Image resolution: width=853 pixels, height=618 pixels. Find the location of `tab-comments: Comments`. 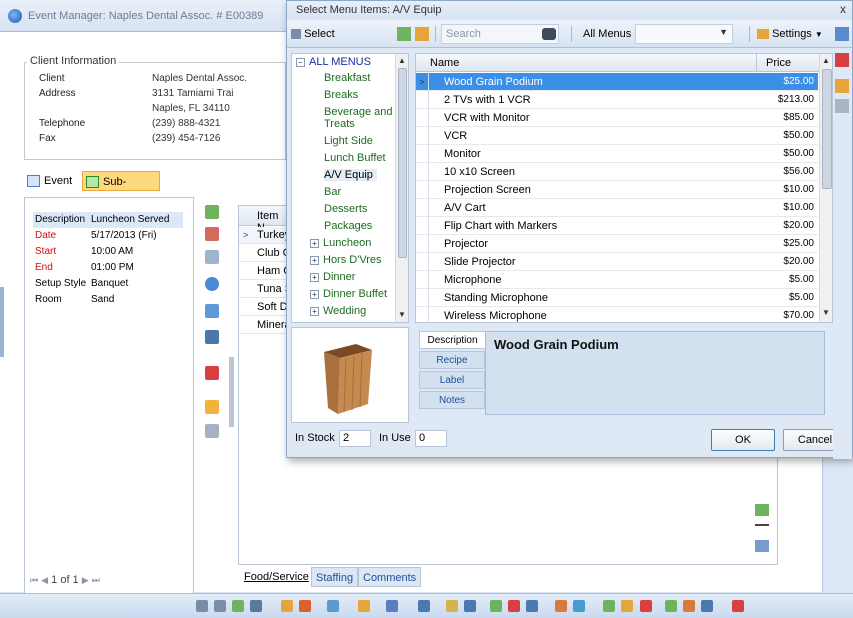

tab-comments: Comments is located at coordinates (390, 577).